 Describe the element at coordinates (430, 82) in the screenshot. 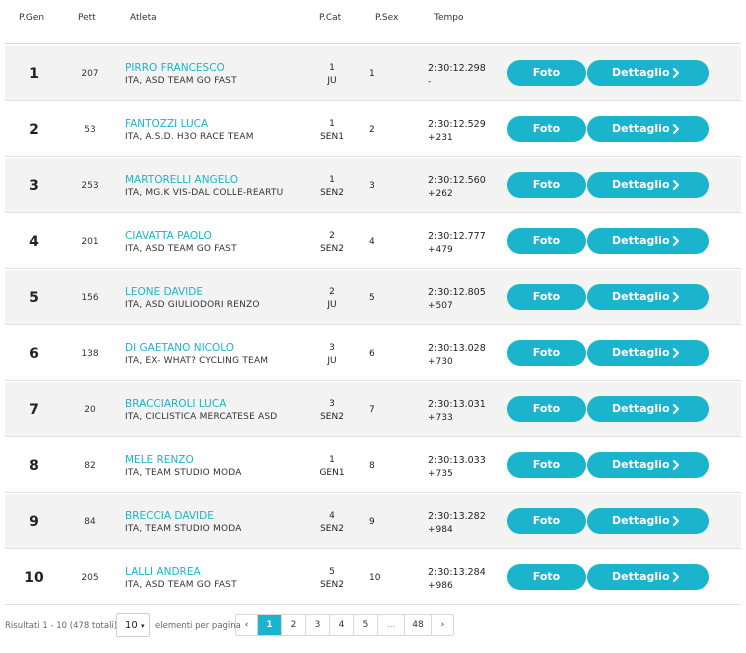

I see `time-gap: -` at that location.